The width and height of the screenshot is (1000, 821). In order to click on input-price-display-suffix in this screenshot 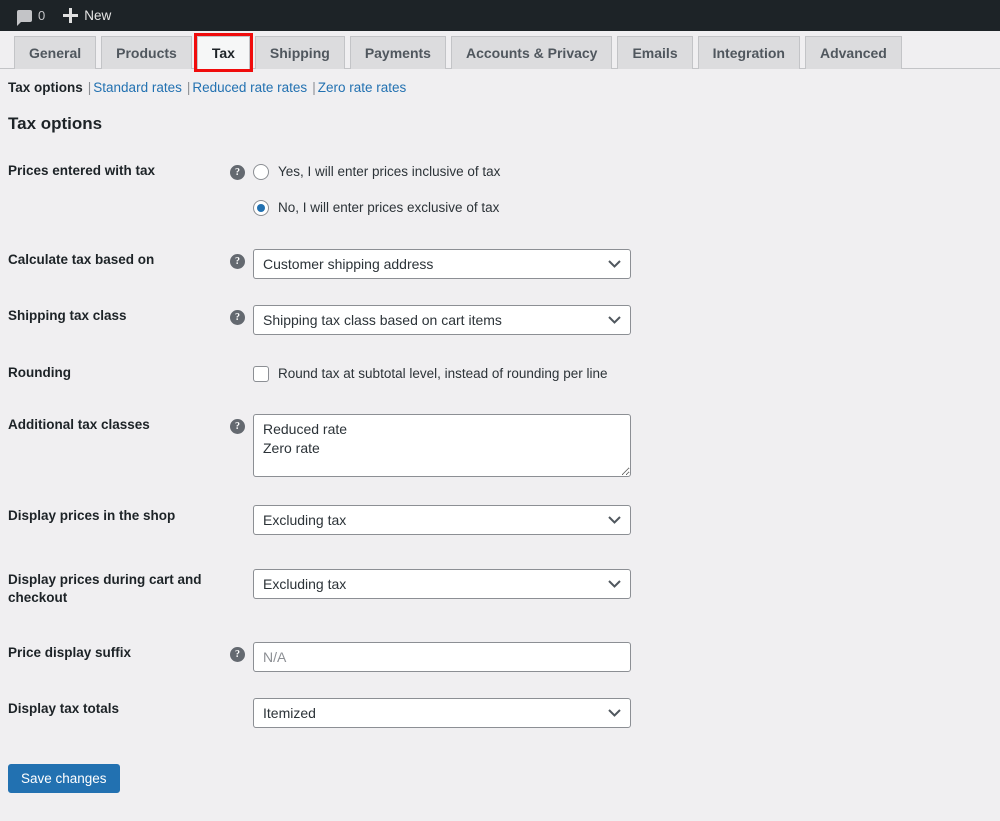, I will do `click(442, 657)`.